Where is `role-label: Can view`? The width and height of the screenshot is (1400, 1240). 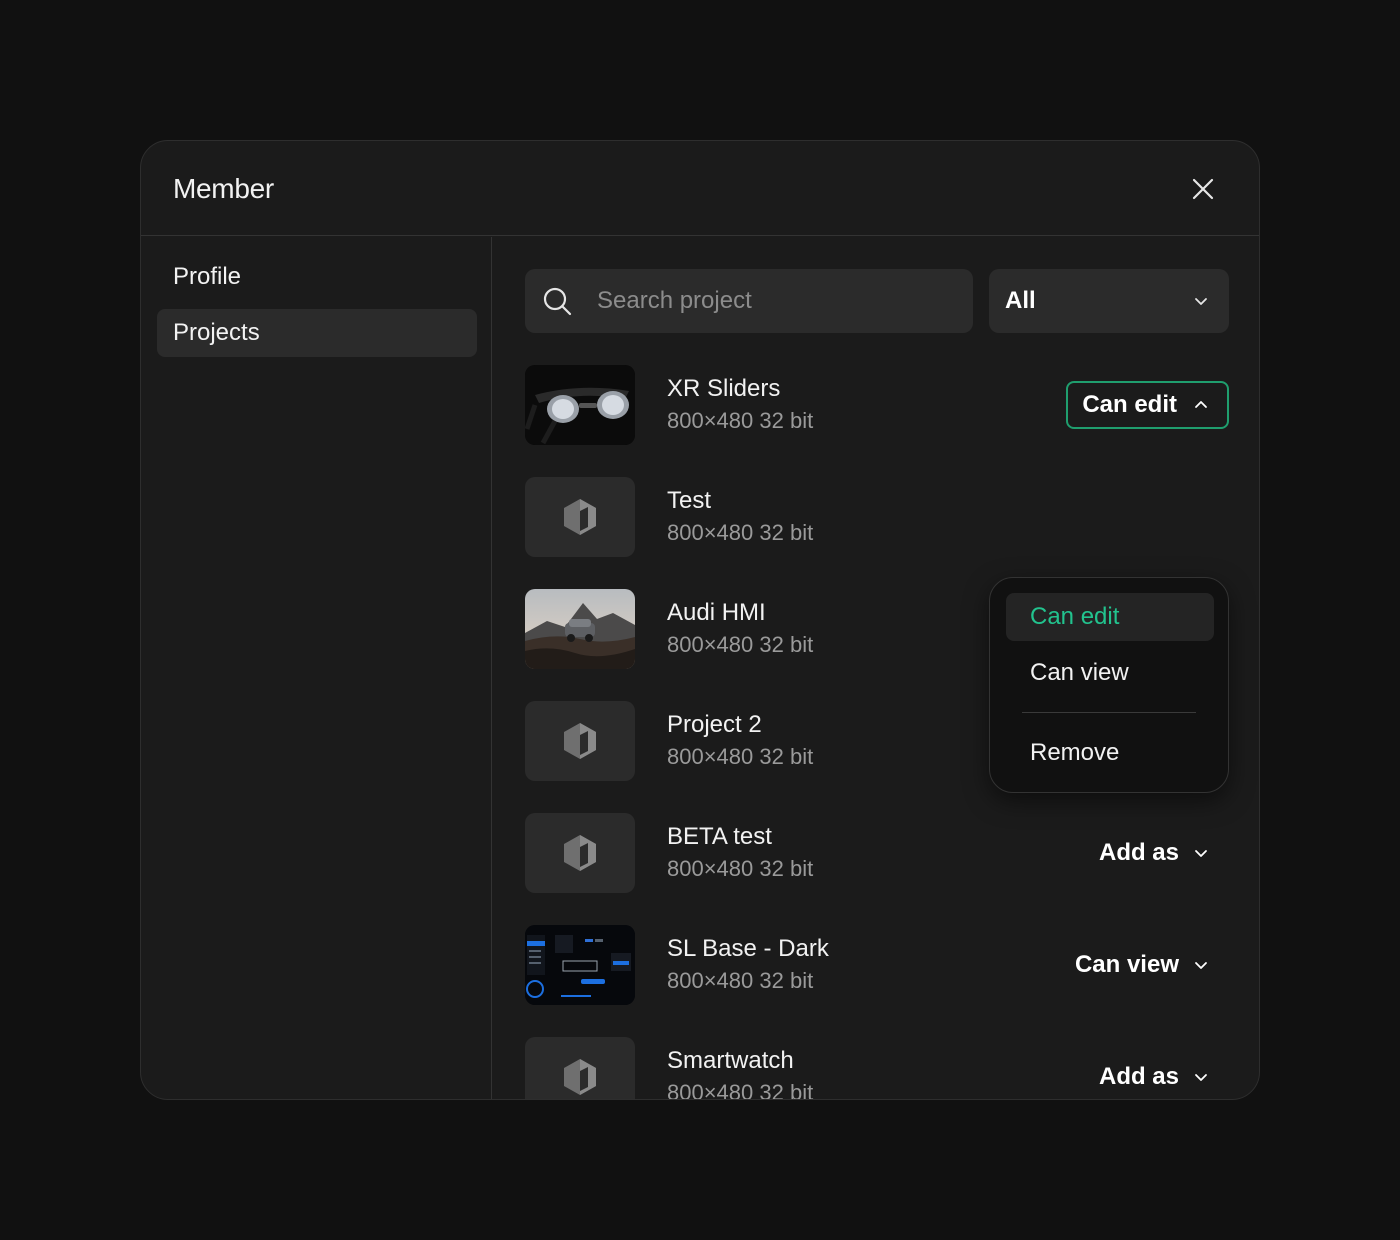
role-label: Can view is located at coordinates (1126, 964).